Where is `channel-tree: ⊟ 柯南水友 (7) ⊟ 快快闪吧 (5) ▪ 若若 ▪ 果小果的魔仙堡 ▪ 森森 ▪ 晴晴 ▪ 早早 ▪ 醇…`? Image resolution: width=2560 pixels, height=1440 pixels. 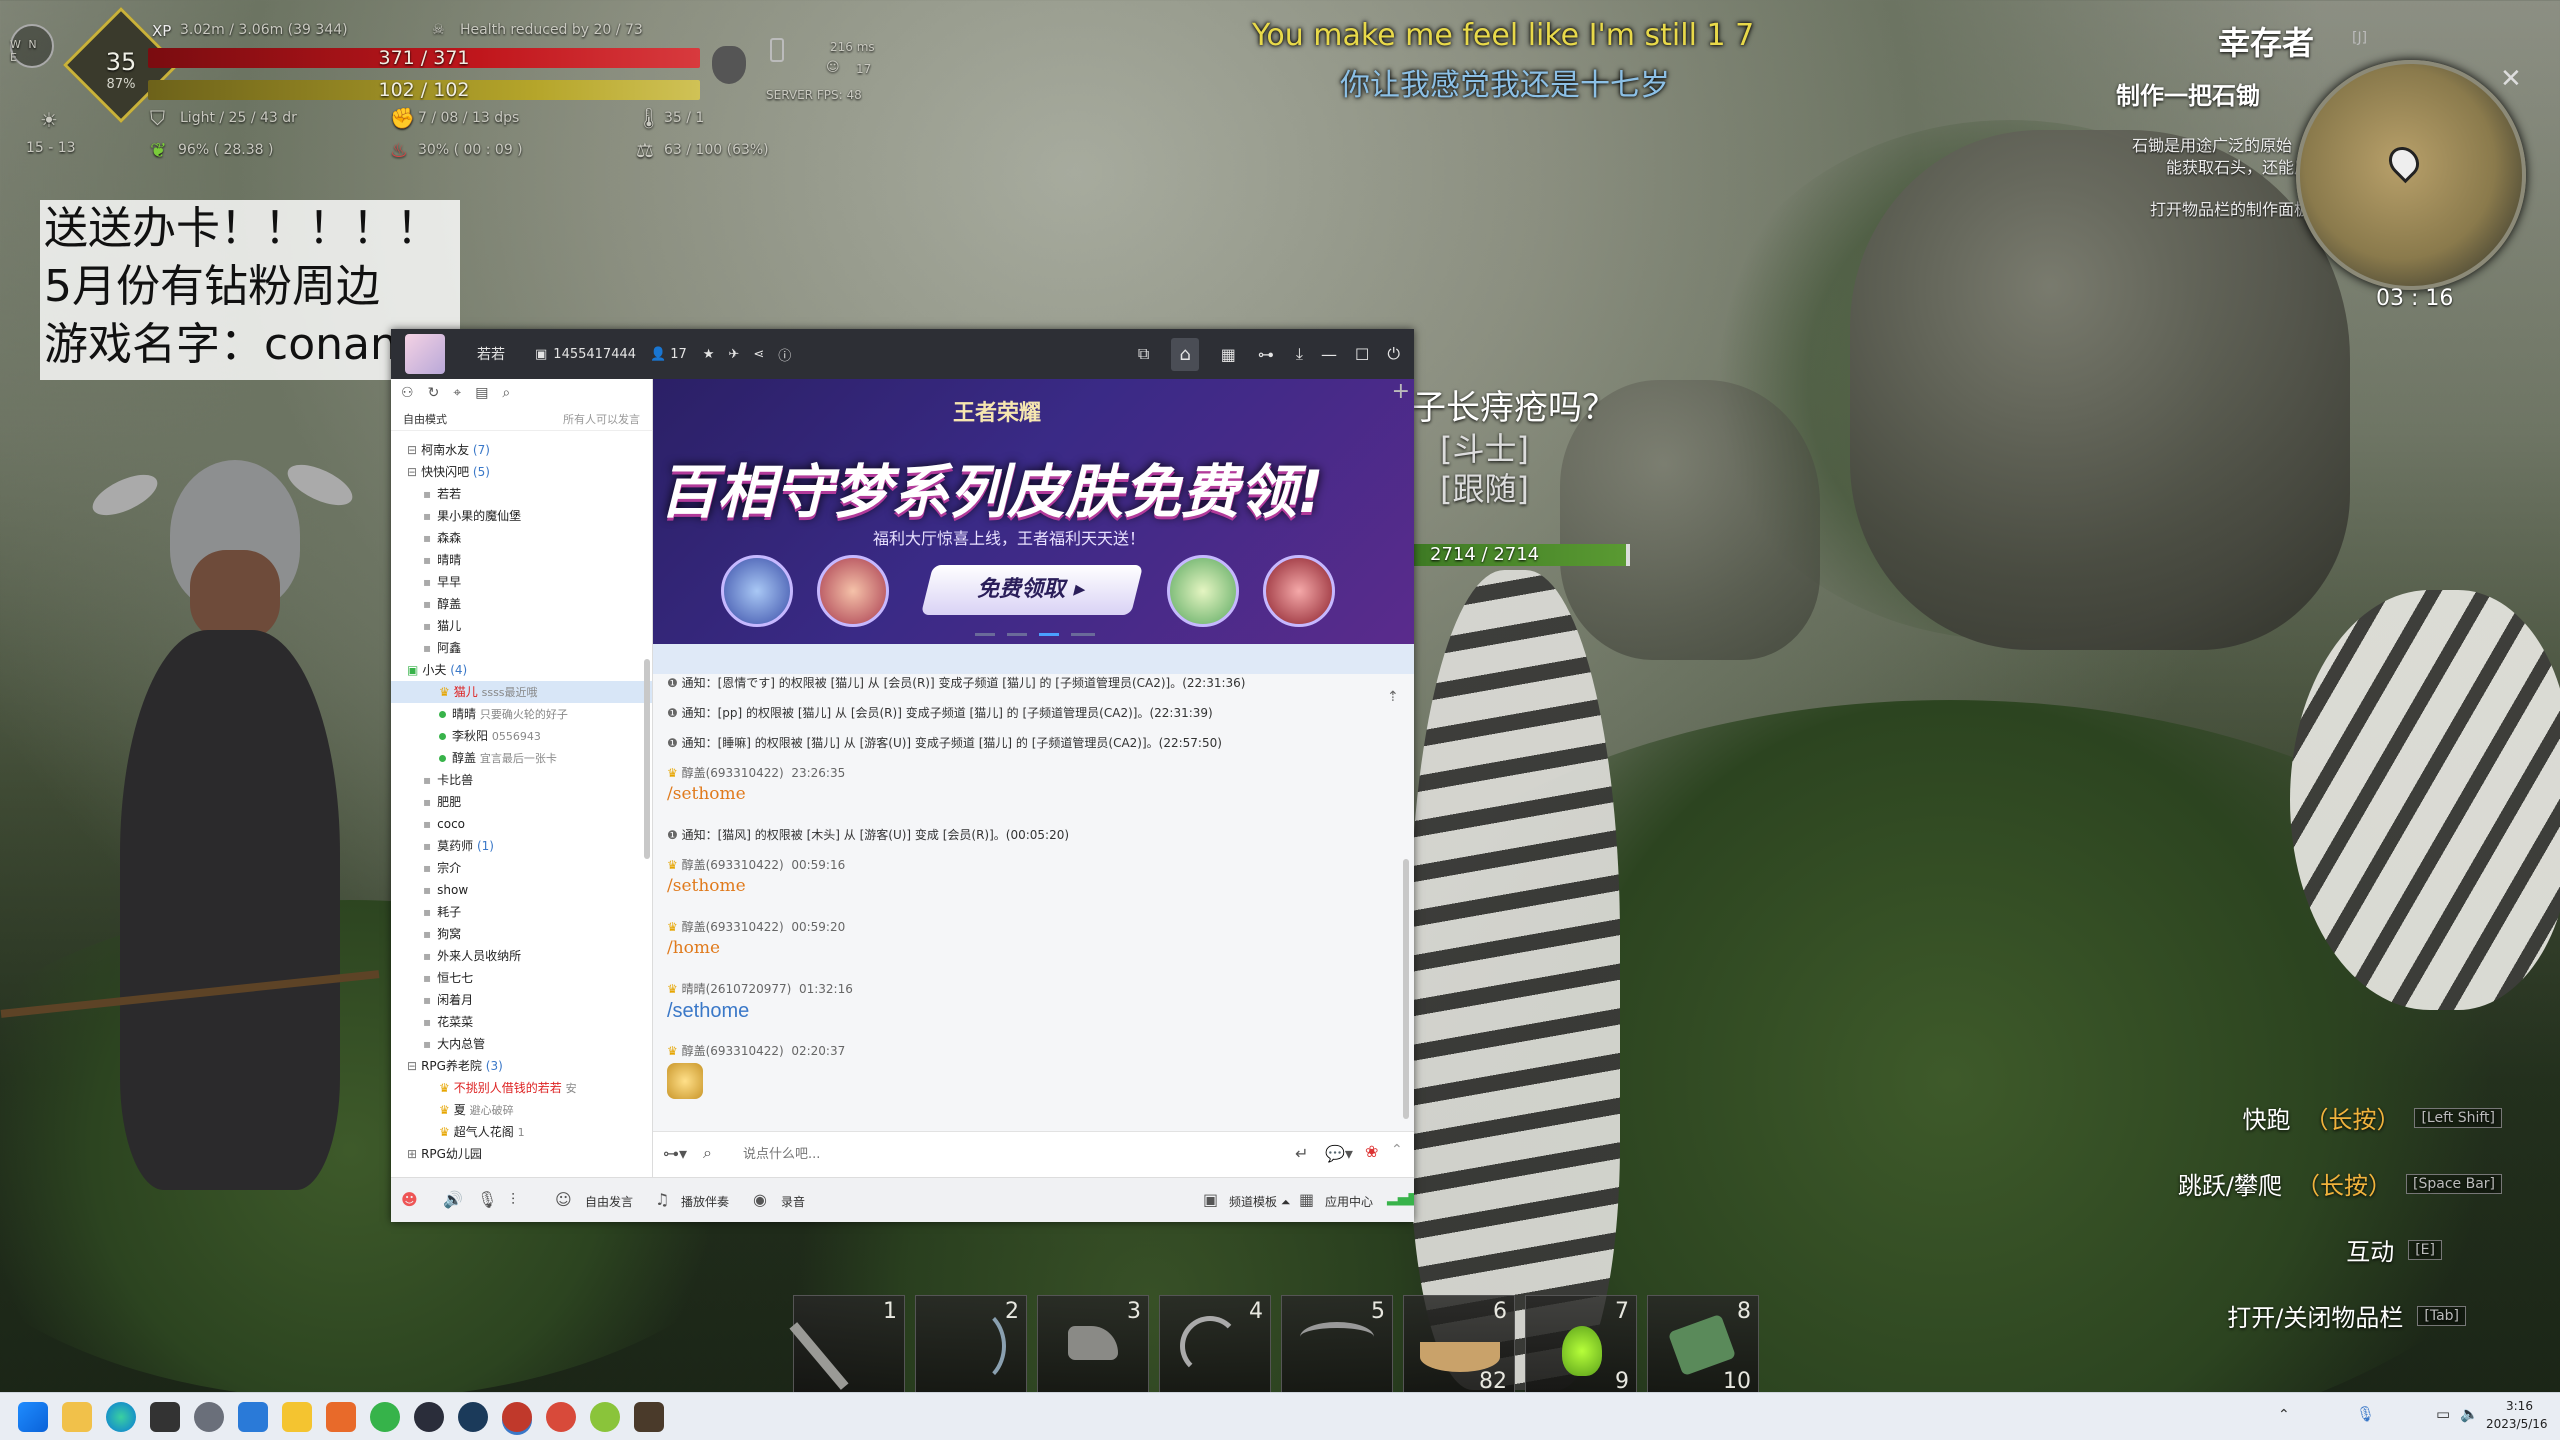
channel-tree: ⊟ 柯南水友 (7) ⊟ 快快闪吧 (5) ▪ 若若 ▪ 果小果的魔仙堡 ▪ 森森 ▪ 晴晴 ▪ 早早 ▪ 醇… is located at coordinates (521, 798).